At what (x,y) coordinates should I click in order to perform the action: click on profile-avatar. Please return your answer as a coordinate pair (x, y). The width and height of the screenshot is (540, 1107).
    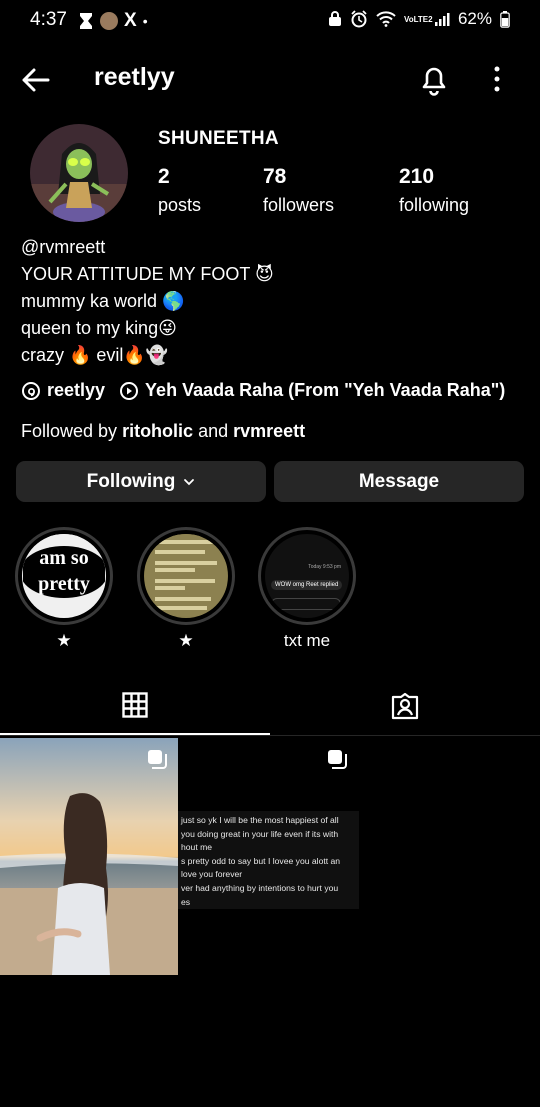
    Looking at the image, I should click on (79, 173).